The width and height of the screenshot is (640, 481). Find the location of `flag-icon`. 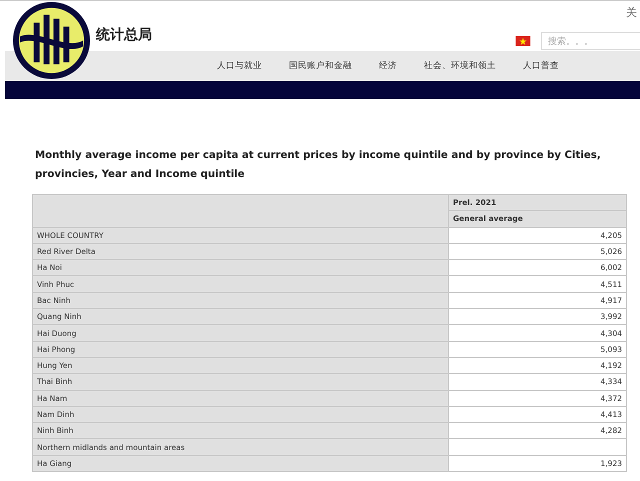

flag-icon is located at coordinates (523, 41).